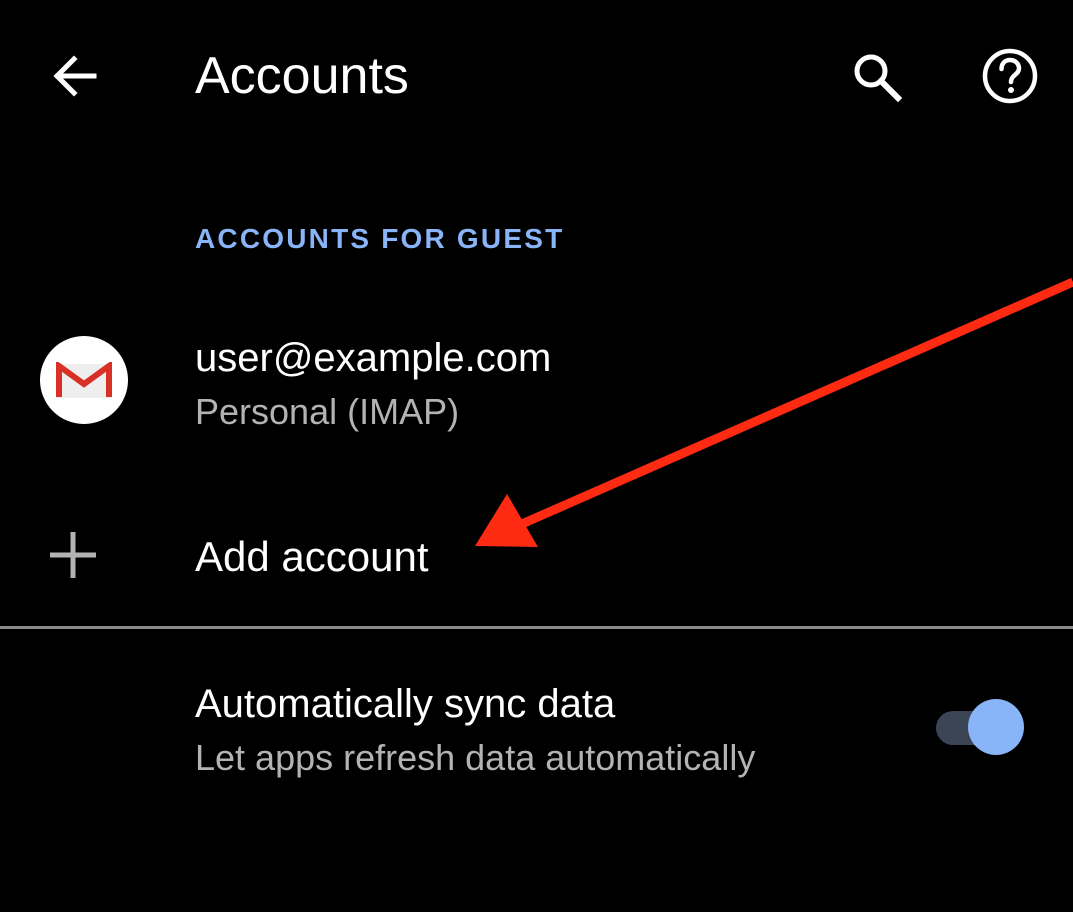  I want to click on search-button, so click(876, 76).